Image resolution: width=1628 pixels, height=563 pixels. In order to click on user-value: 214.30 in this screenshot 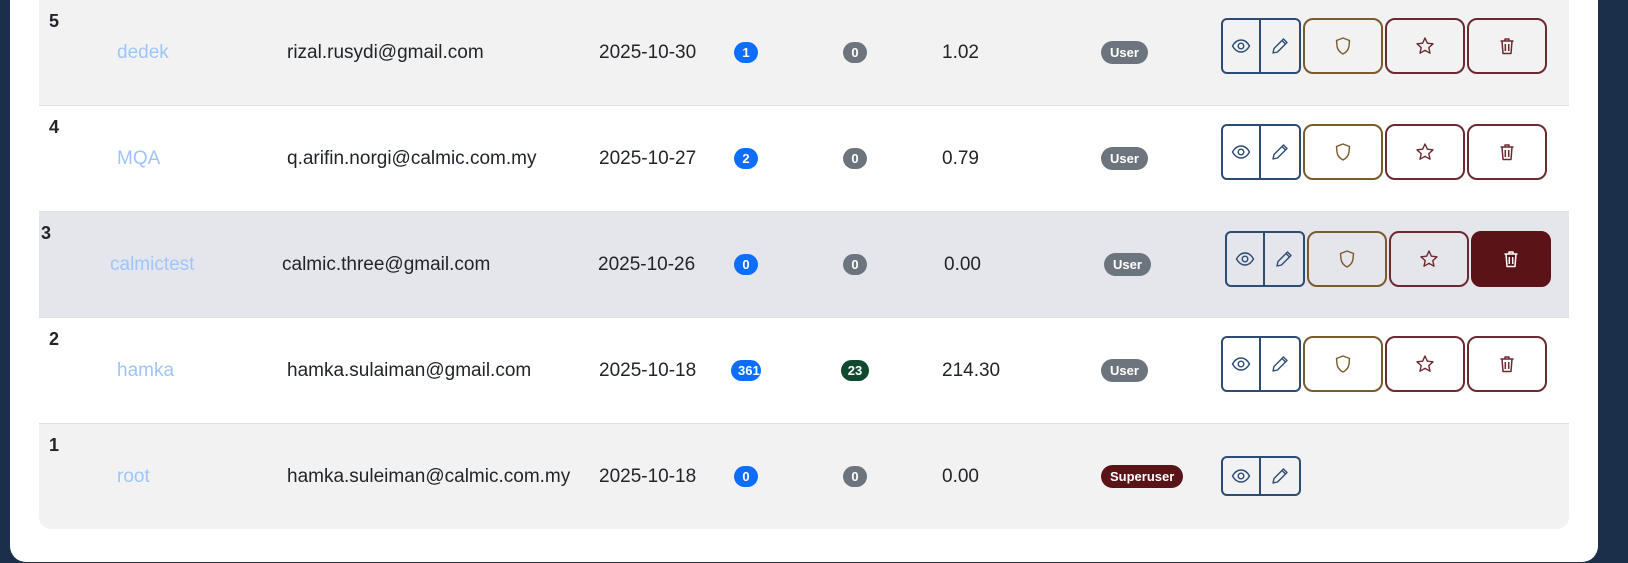, I will do `click(971, 370)`.